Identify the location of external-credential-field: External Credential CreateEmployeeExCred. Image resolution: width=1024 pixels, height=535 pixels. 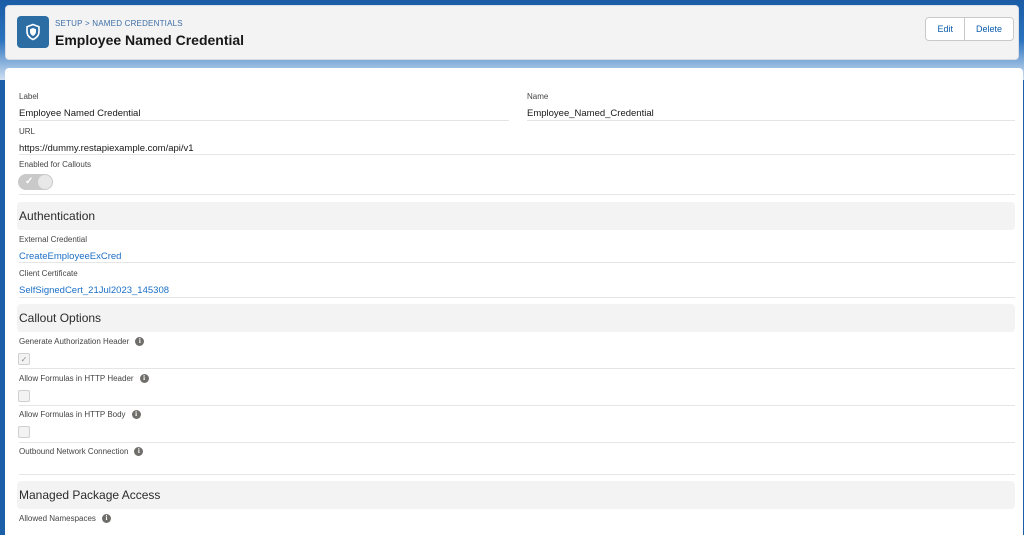
(517, 248).